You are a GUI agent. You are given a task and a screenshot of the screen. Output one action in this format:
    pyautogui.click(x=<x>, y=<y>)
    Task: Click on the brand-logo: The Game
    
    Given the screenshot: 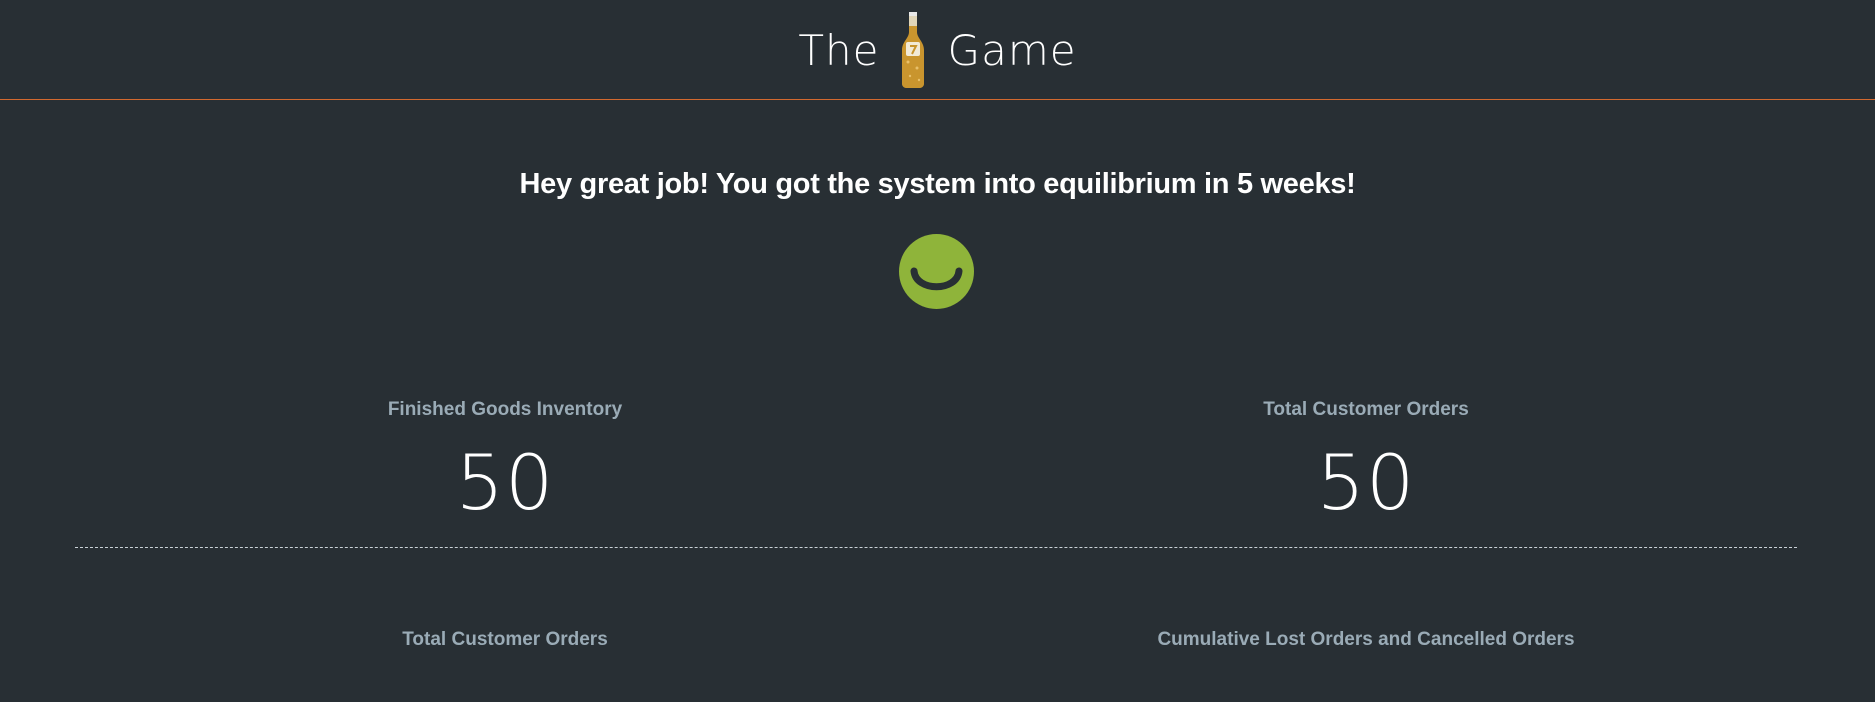 What is the action you would take?
    pyautogui.click(x=937, y=50)
    